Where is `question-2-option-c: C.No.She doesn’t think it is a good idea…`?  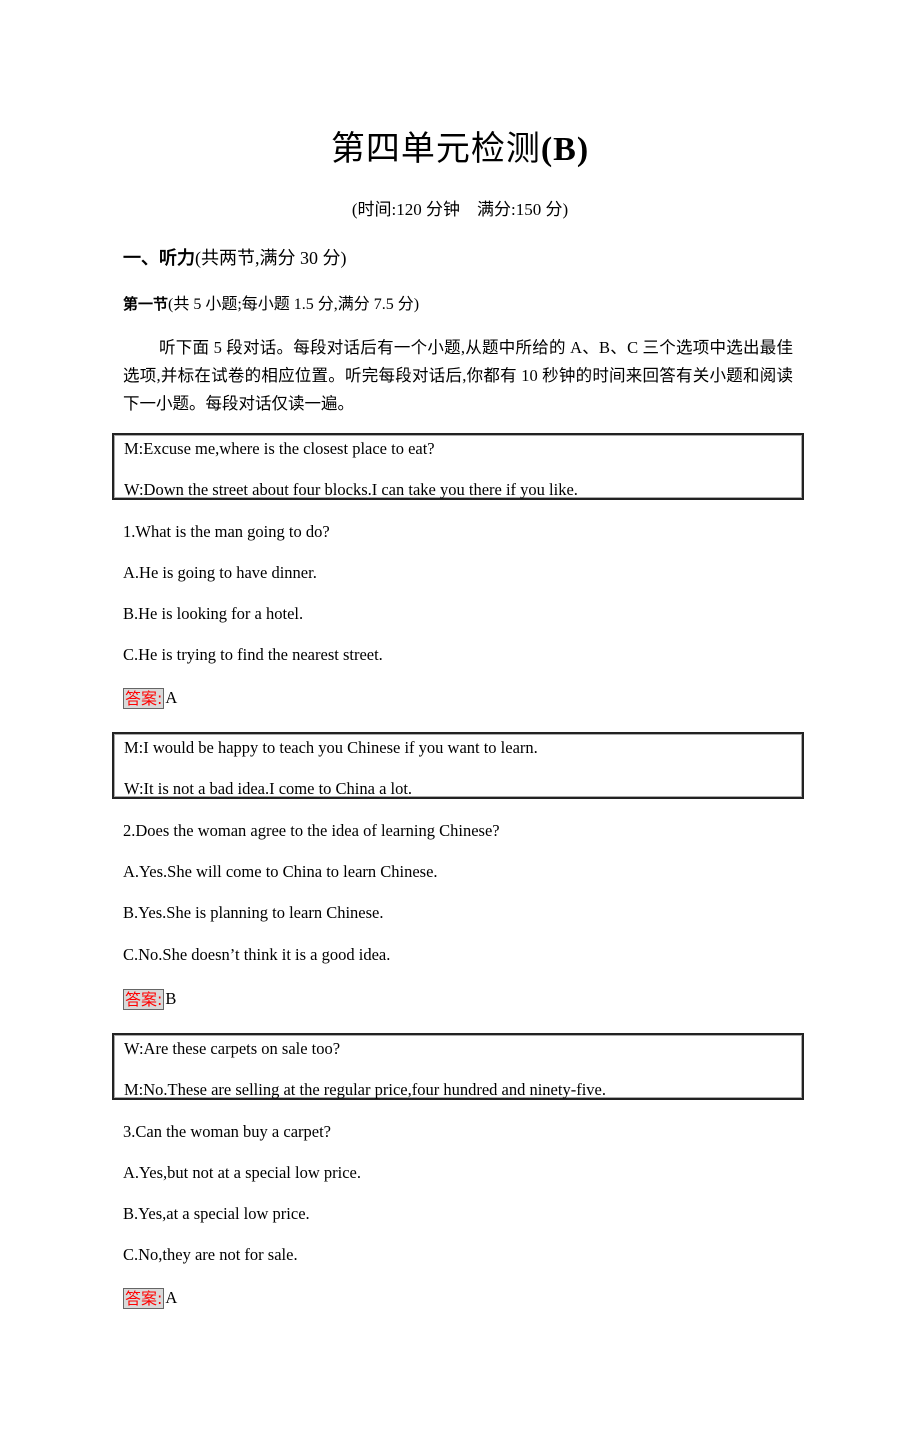 question-2-option-c: C.No.She doesn’t think it is a good idea… is located at coordinates (257, 954).